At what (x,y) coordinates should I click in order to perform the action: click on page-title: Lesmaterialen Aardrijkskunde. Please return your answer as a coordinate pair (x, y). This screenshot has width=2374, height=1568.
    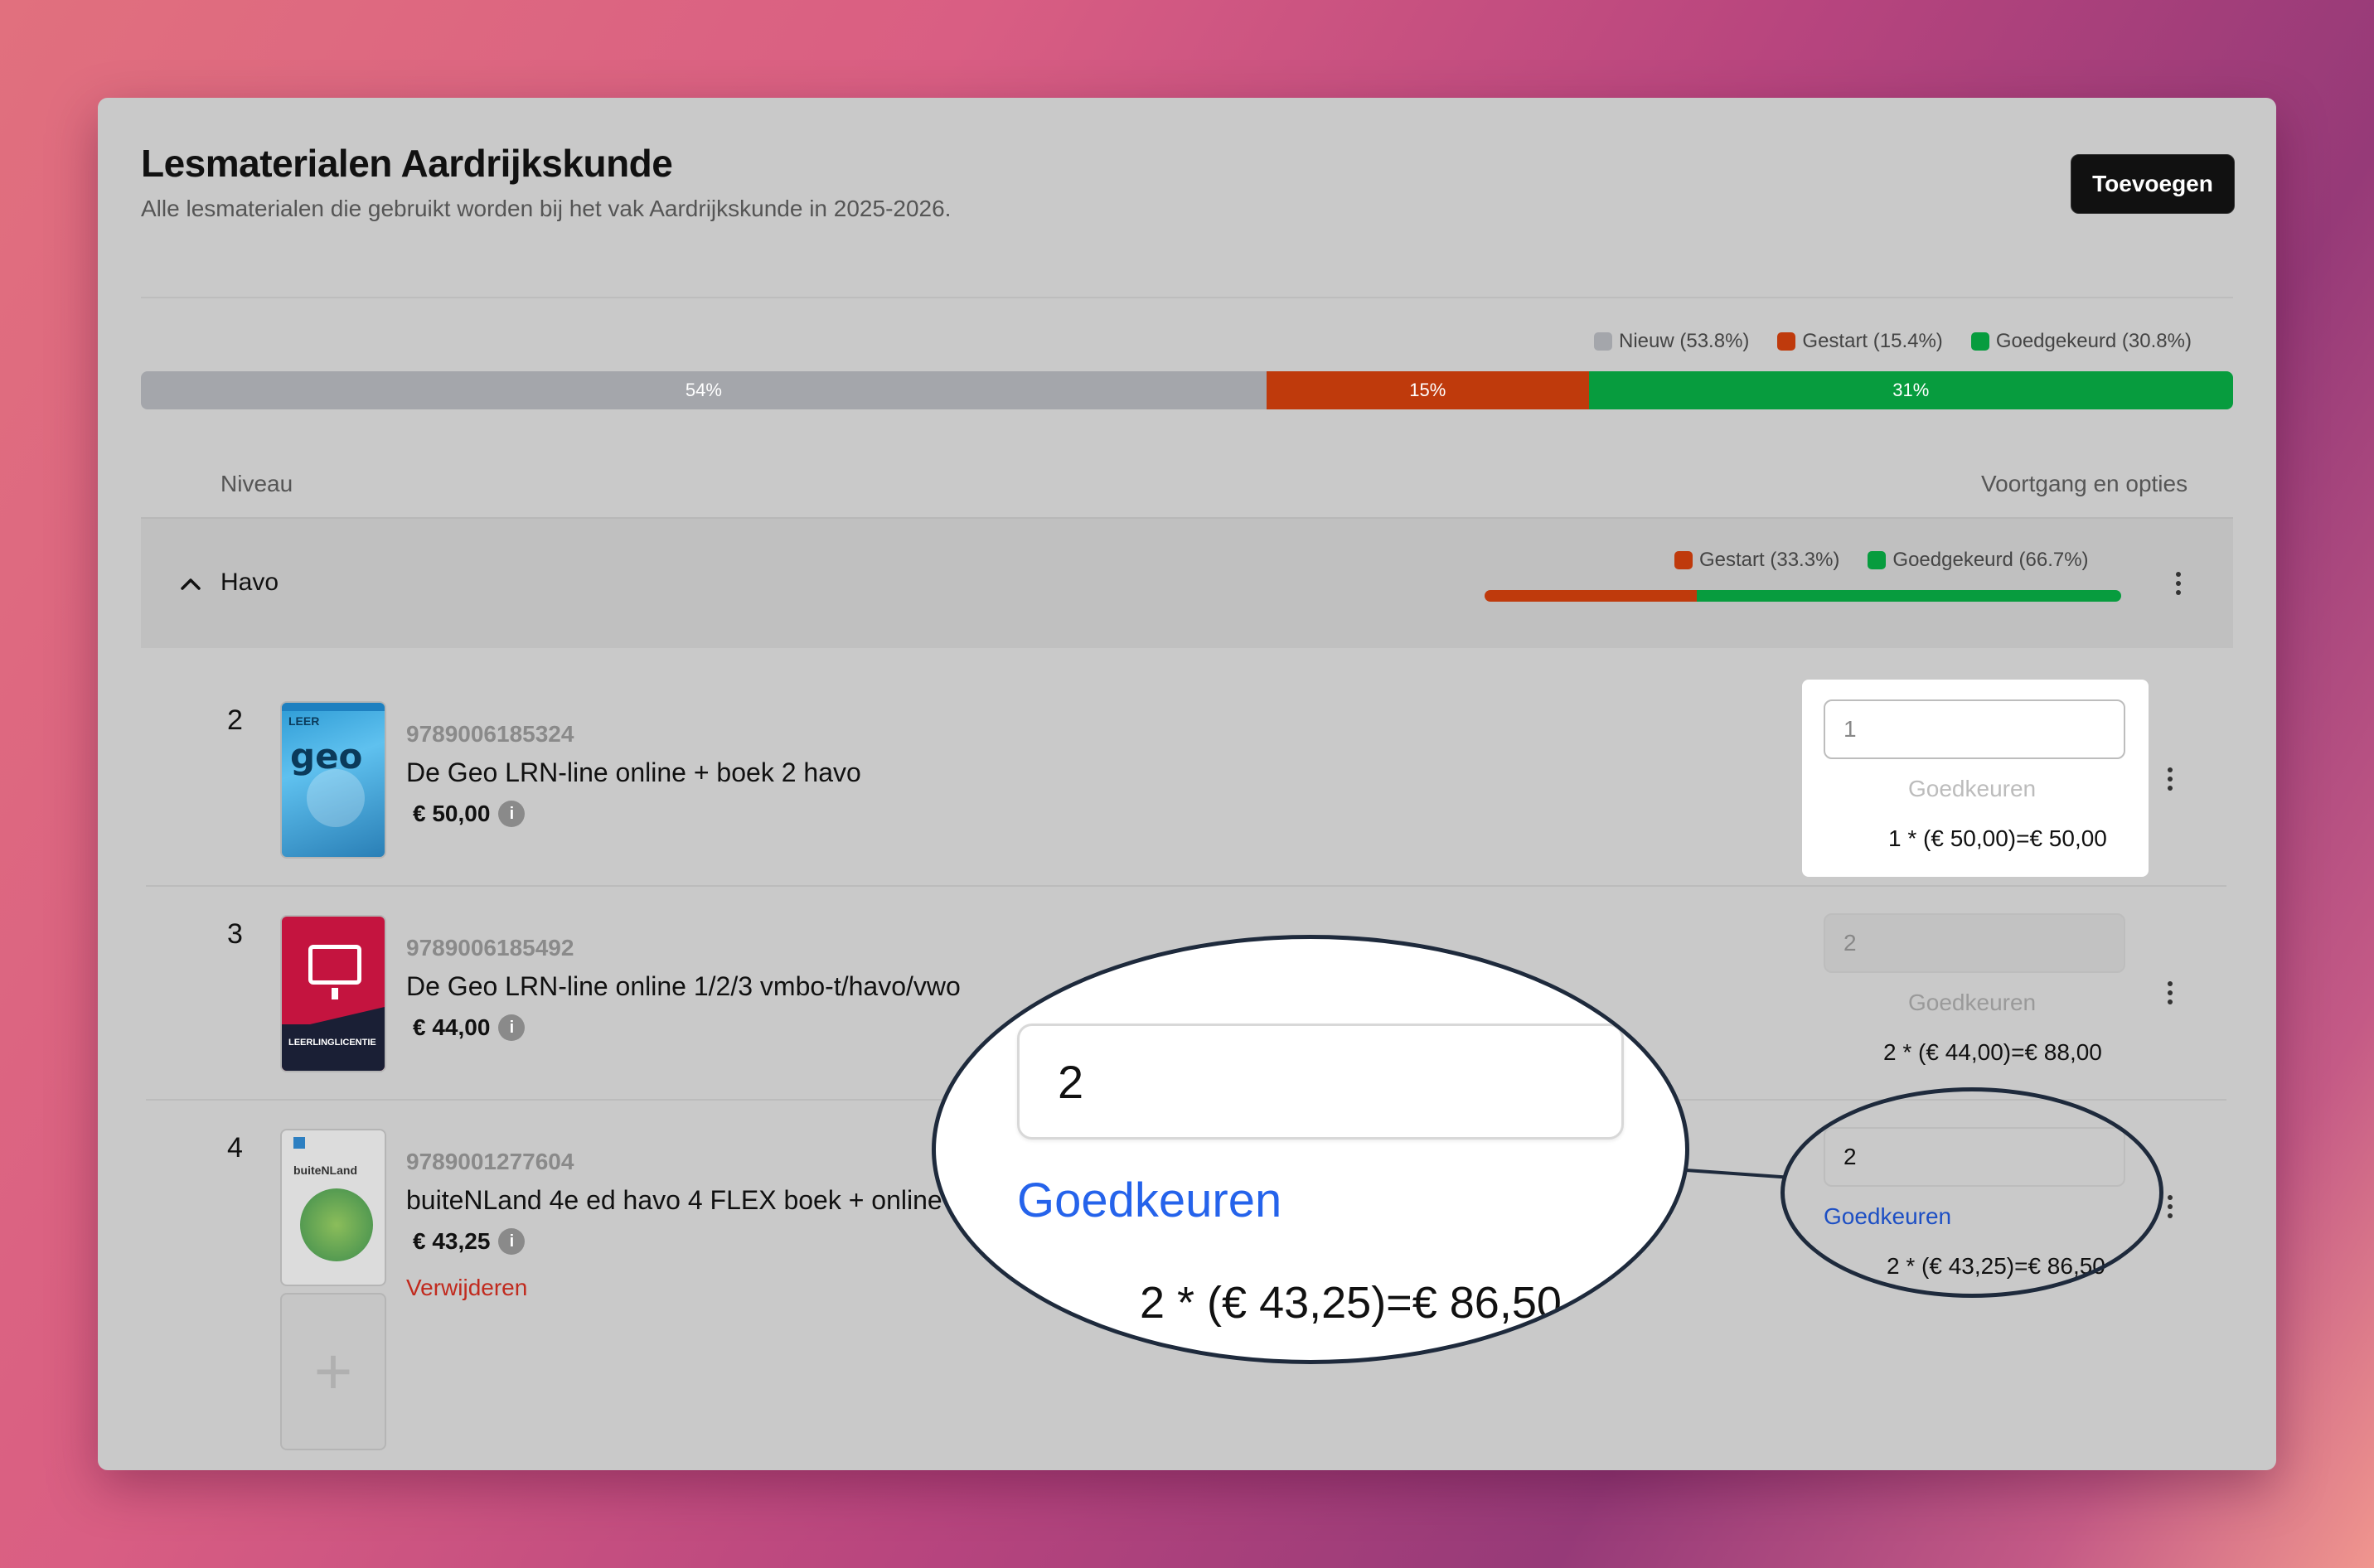
    Looking at the image, I should click on (407, 163).